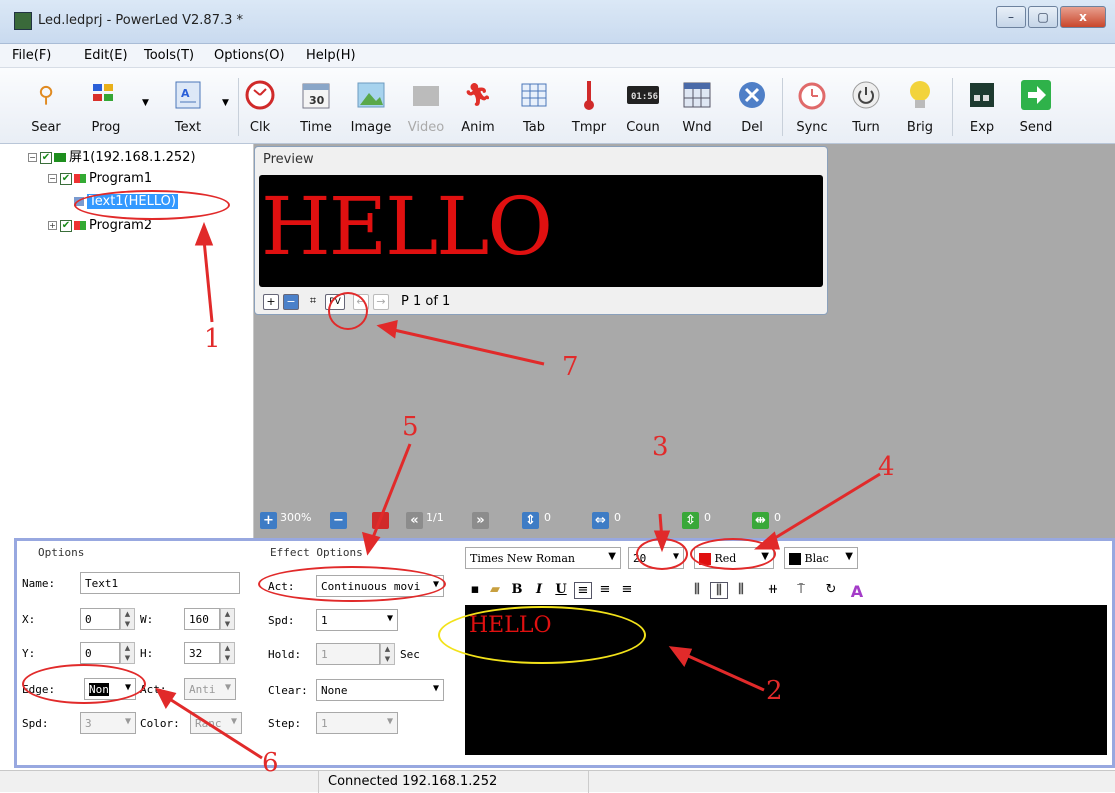 The width and height of the screenshot is (1115, 793). I want to click on annotation-number-1: 1, so click(212, 339).